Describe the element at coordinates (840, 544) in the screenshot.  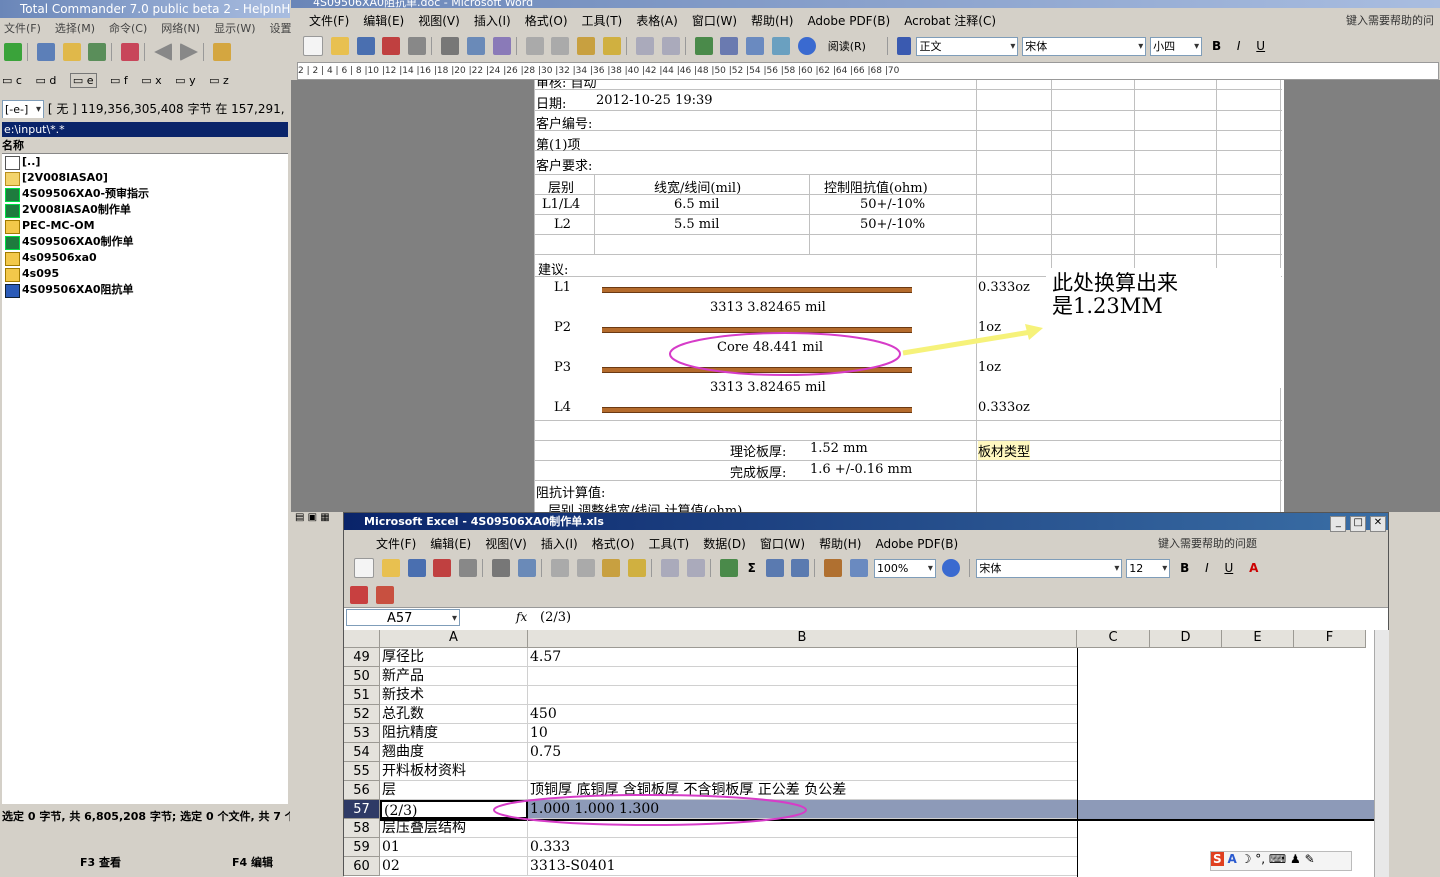
I see `excel-menu-help: 帮助(H)` at that location.